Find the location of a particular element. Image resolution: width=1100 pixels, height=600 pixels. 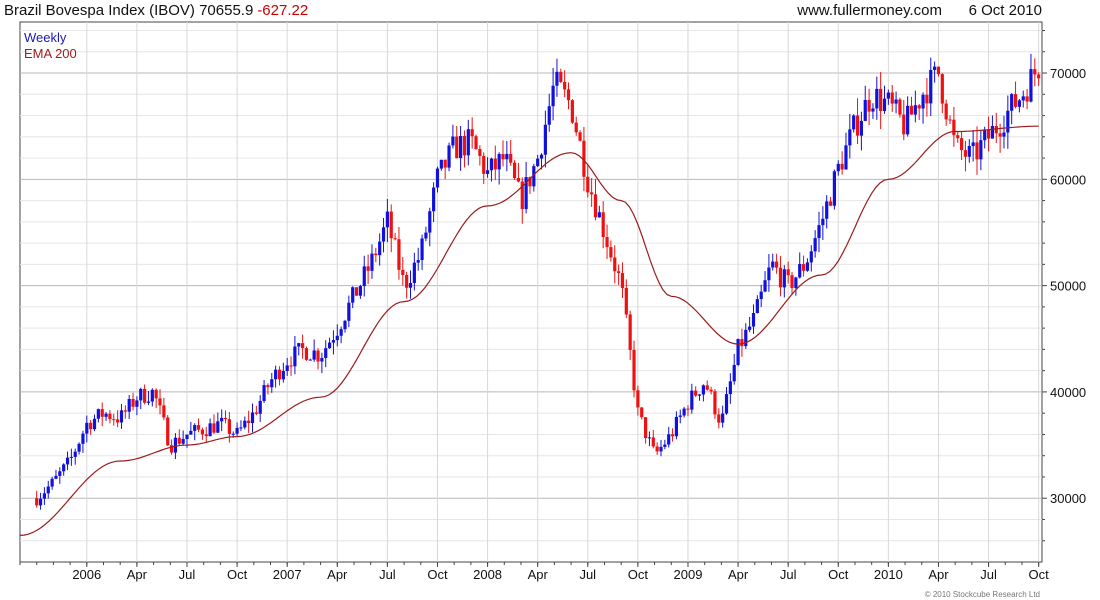

x-tick-label: 2008 is located at coordinates (487, 574).